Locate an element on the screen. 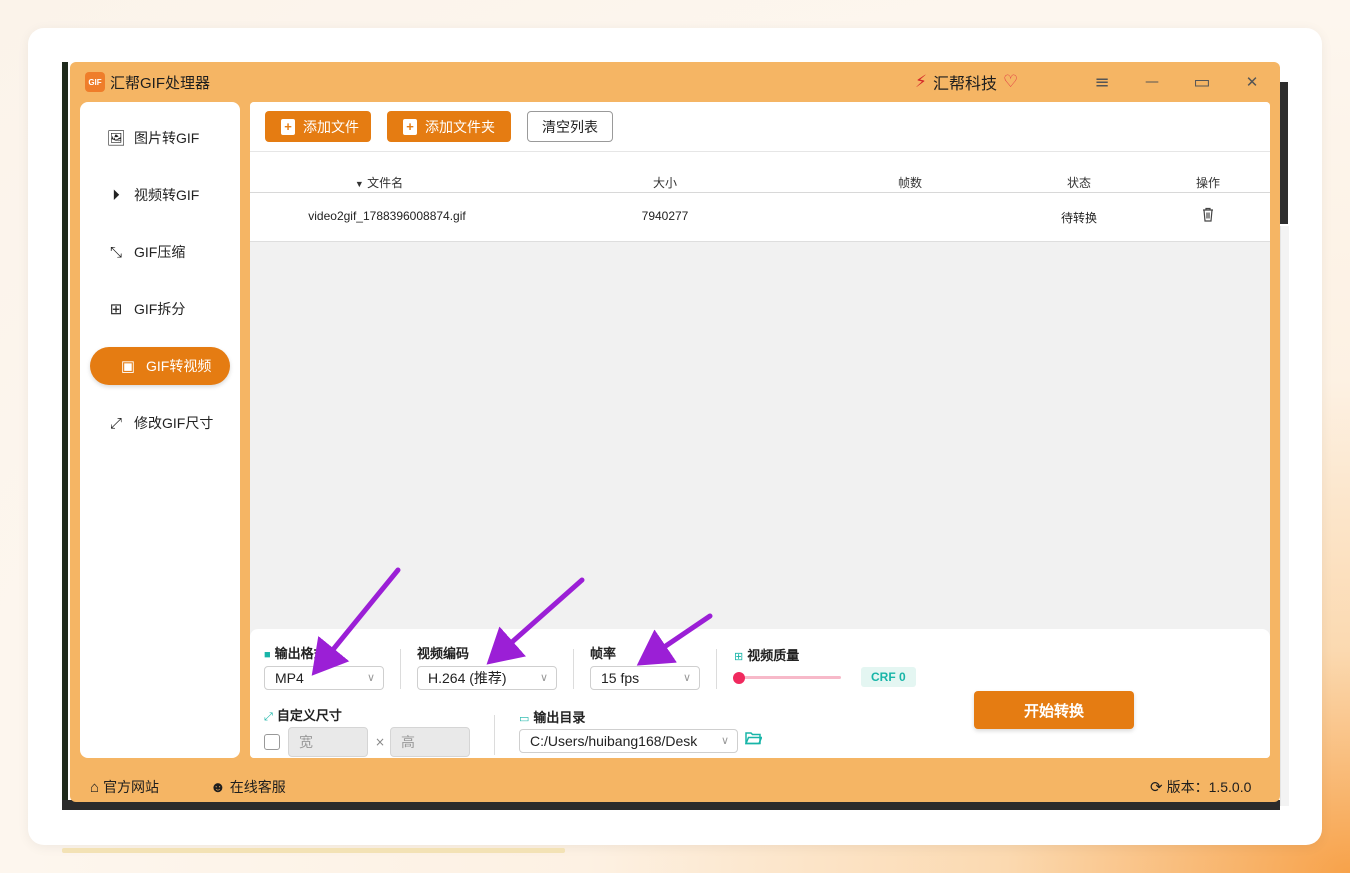 This screenshot has width=1350, height=873. column-header-actions: 操作 is located at coordinates (1208, 183).